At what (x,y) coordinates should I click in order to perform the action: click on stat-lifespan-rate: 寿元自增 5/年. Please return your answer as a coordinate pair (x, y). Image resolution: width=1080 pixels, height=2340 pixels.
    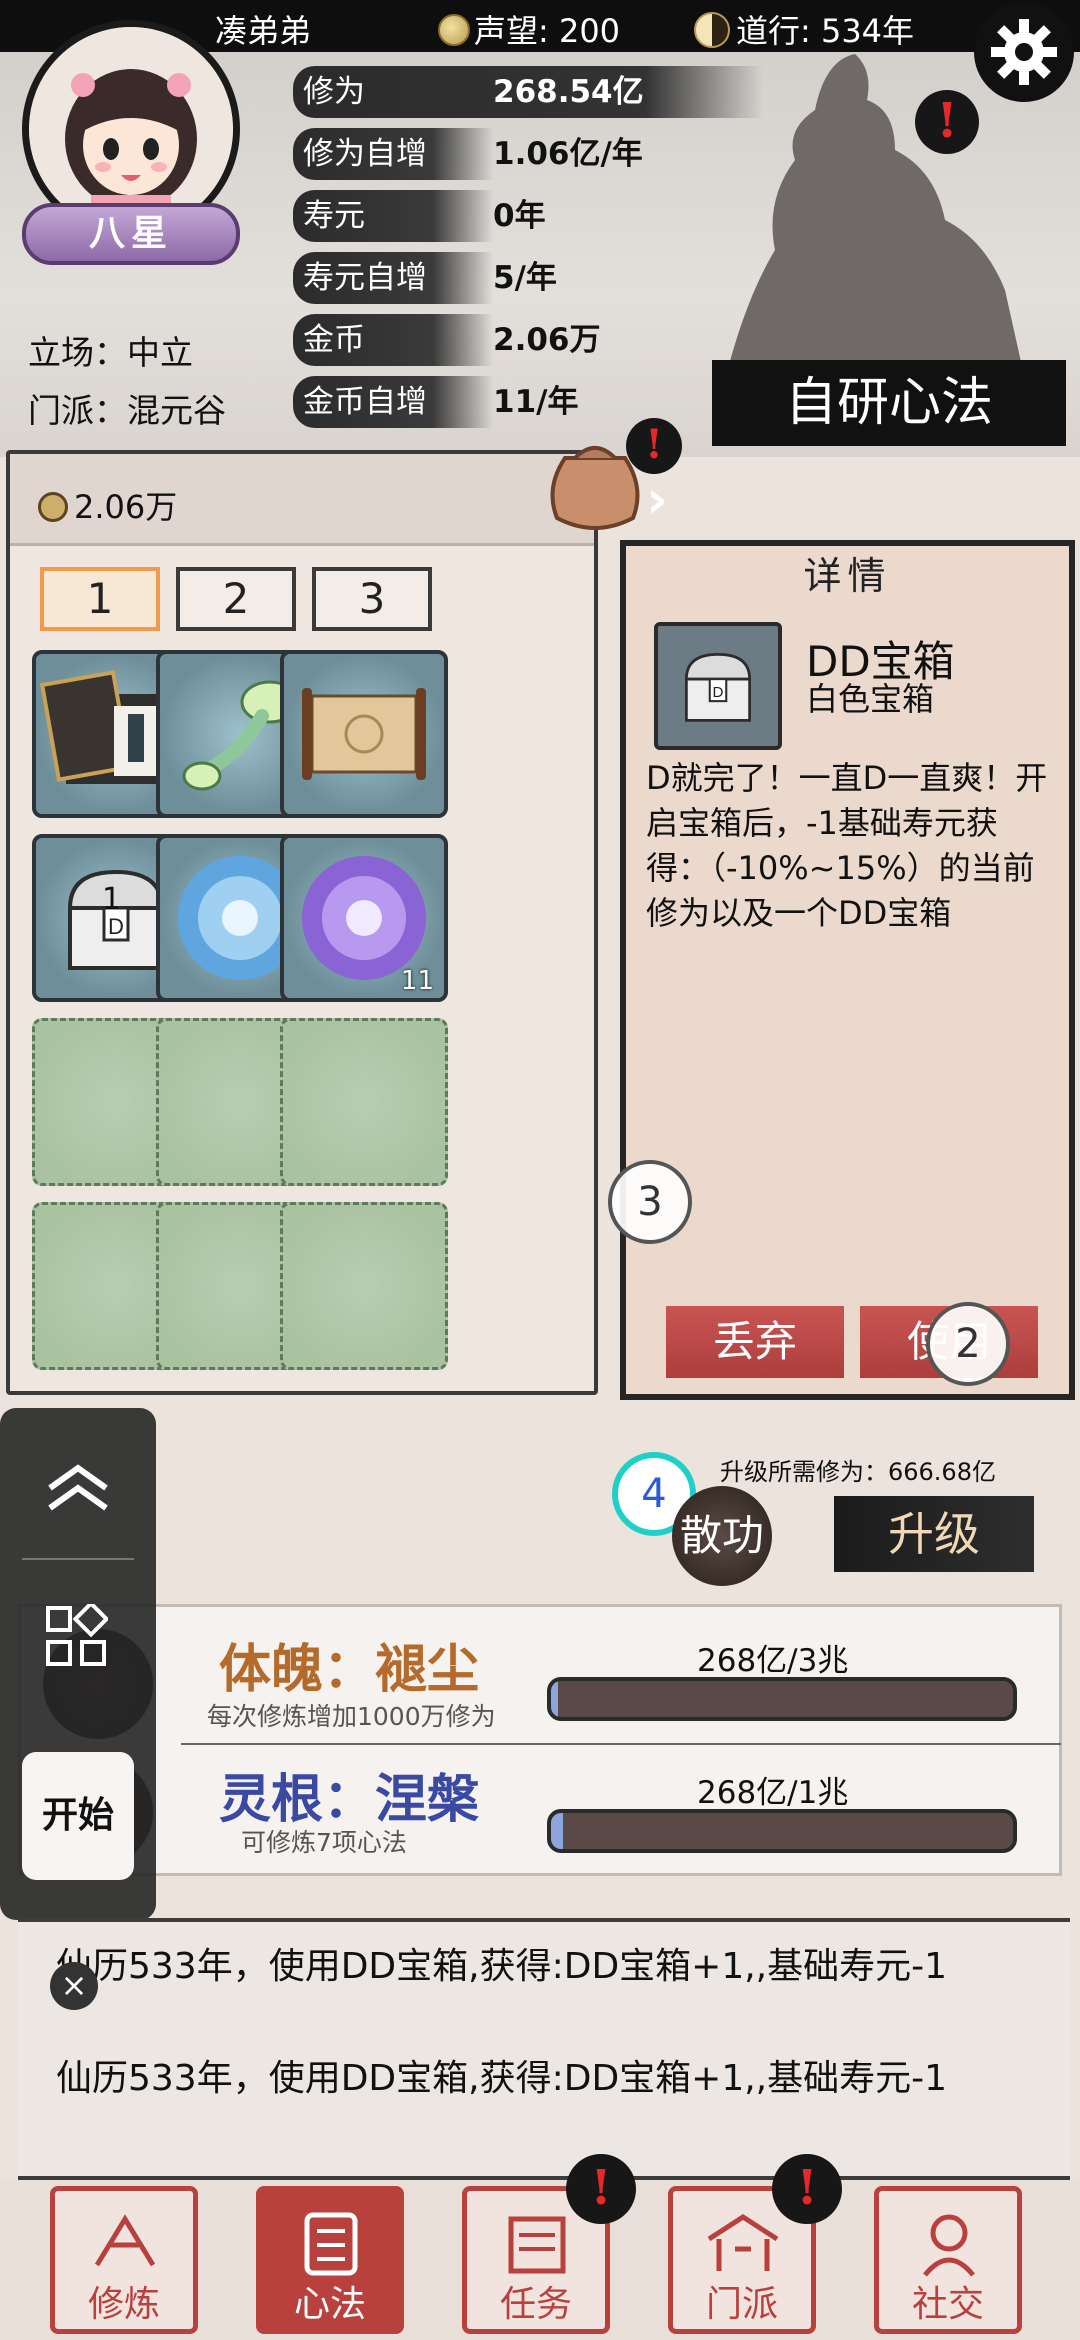
    Looking at the image, I should click on (508, 278).